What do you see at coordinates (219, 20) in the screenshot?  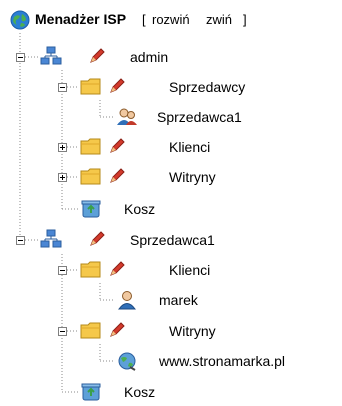 I see `collapse-all-link: zwiń` at bounding box center [219, 20].